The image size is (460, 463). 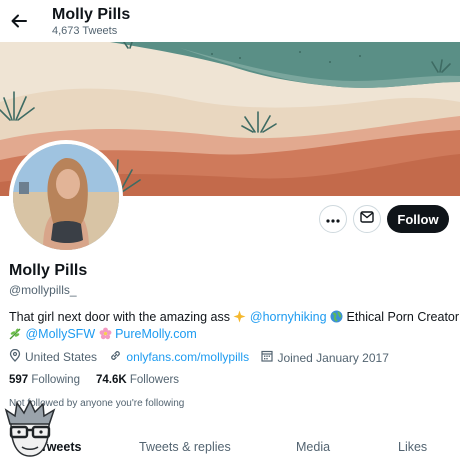 I want to click on bio-text: Ethical Porn Creator, so click(x=401, y=317).